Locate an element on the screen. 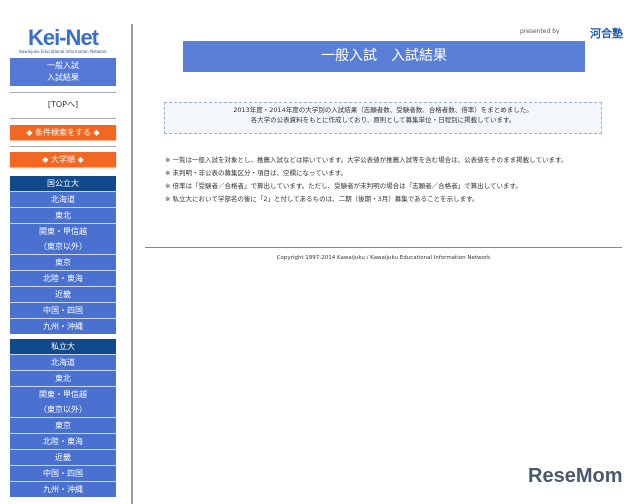 This screenshot has height=504, width=640. private-header: 私立大 is located at coordinates (63, 346).